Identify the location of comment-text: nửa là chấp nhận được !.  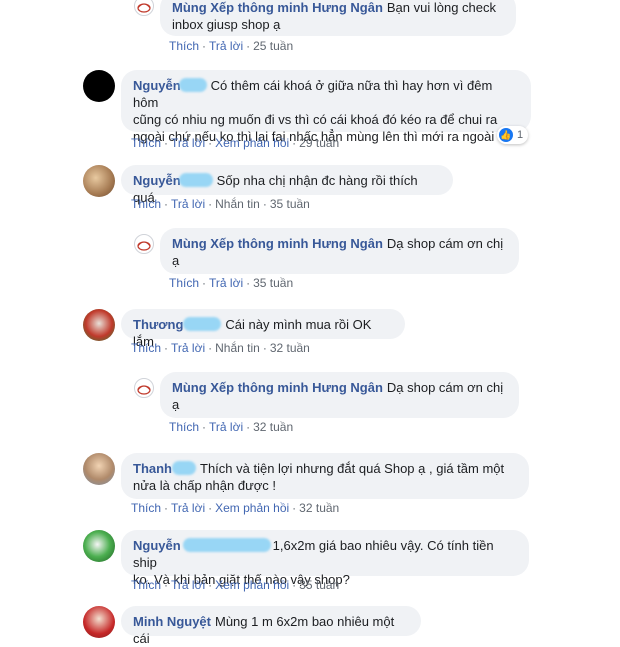
(205, 485).